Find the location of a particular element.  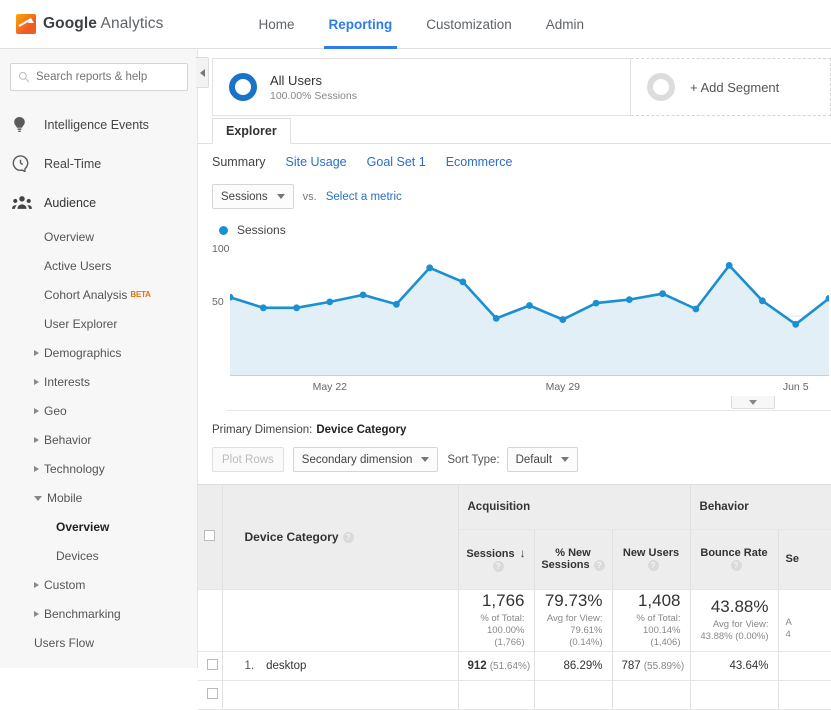

sidebar-label-mobile: Mobile is located at coordinates (65, 497).